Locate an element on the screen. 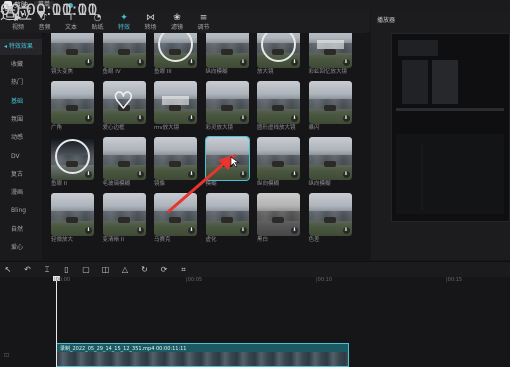 This screenshot has height=367, width=510. tool-effects: ✦ 特效 is located at coordinates (124, 22).